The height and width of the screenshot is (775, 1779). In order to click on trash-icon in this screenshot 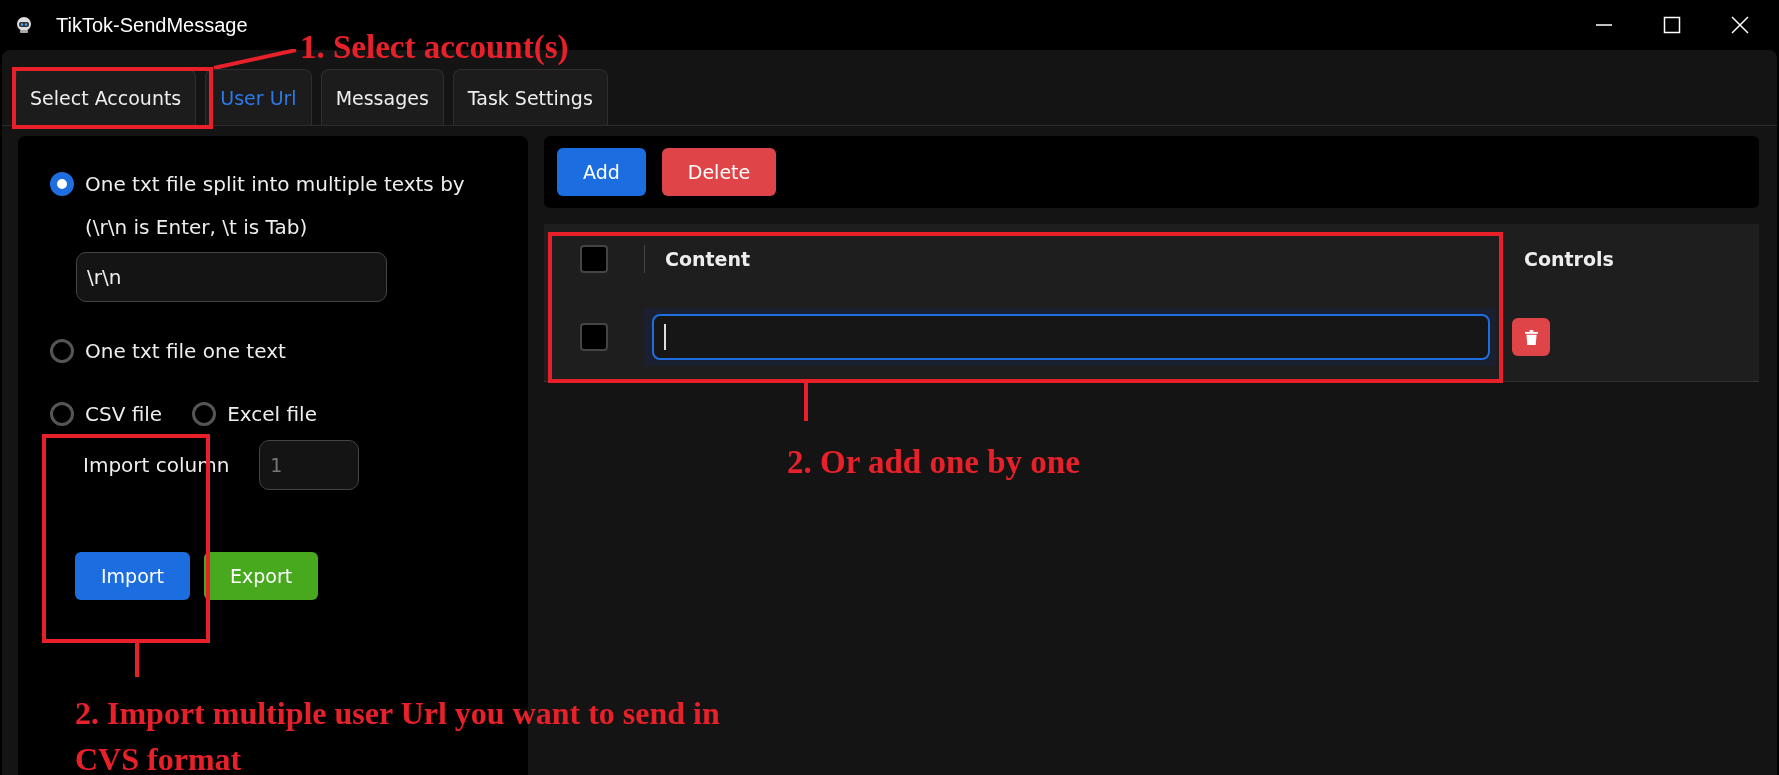, I will do `click(1531, 337)`.